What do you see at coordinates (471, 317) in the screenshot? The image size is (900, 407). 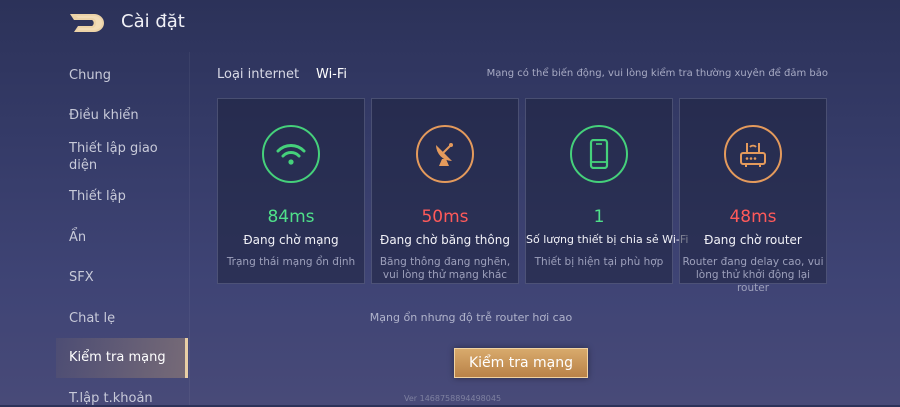 I see `network-summary: Mạng ổn nhưng độ trễ router hơi cao` at bounding box center [471, 317].